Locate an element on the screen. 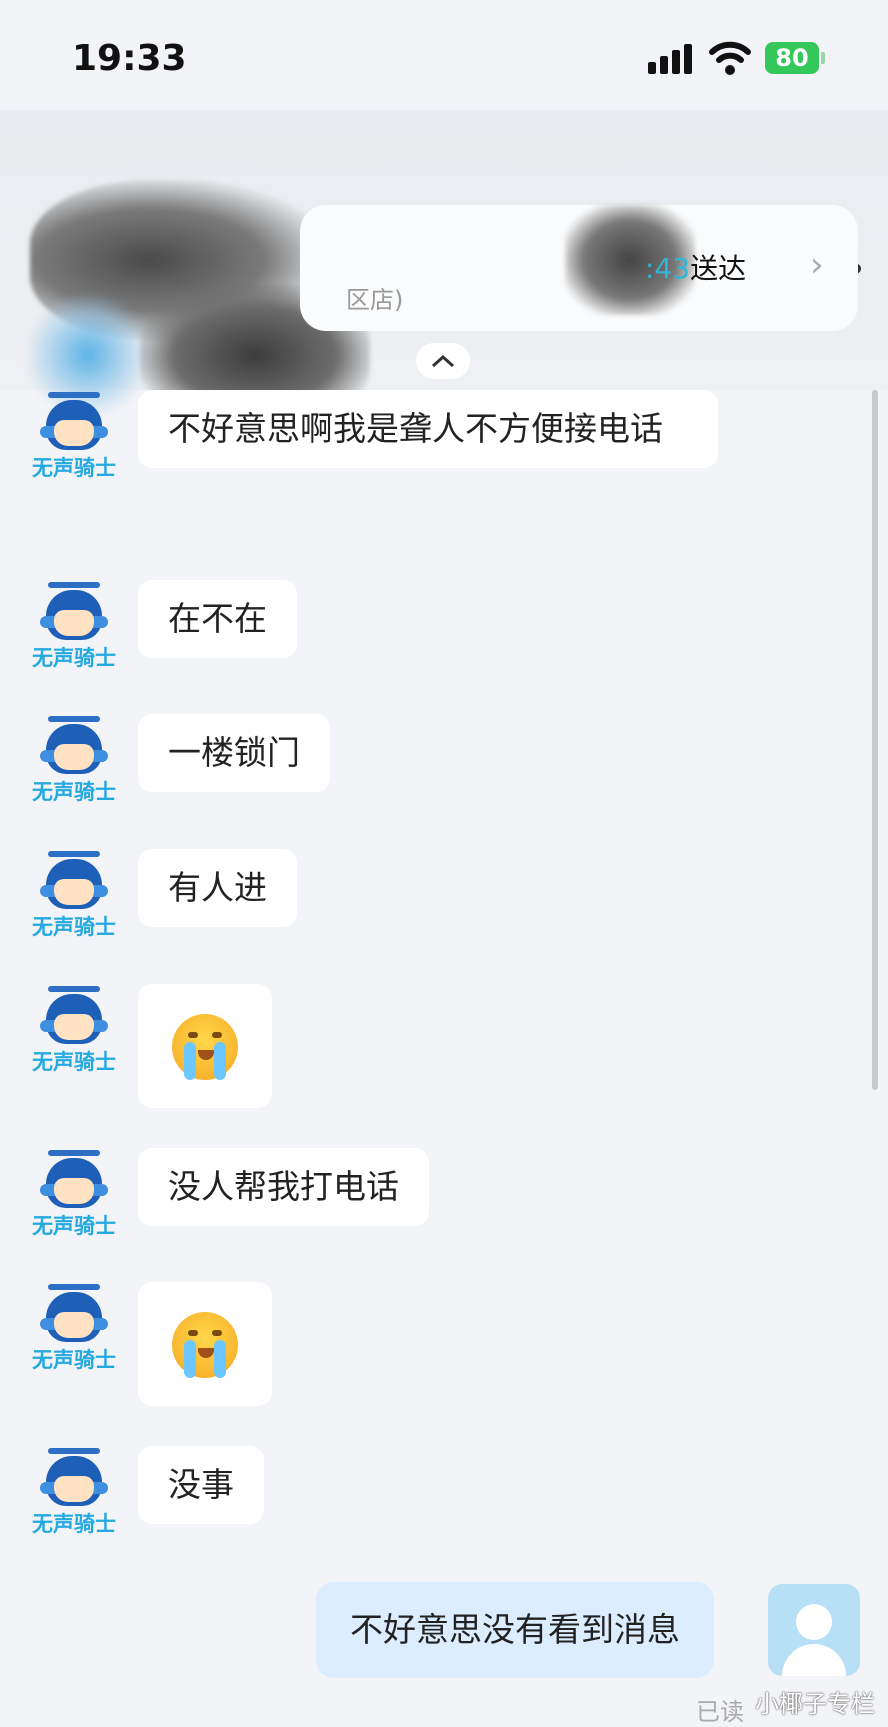  store-name-suffix: 区店) is located at coordinates (375, 300).